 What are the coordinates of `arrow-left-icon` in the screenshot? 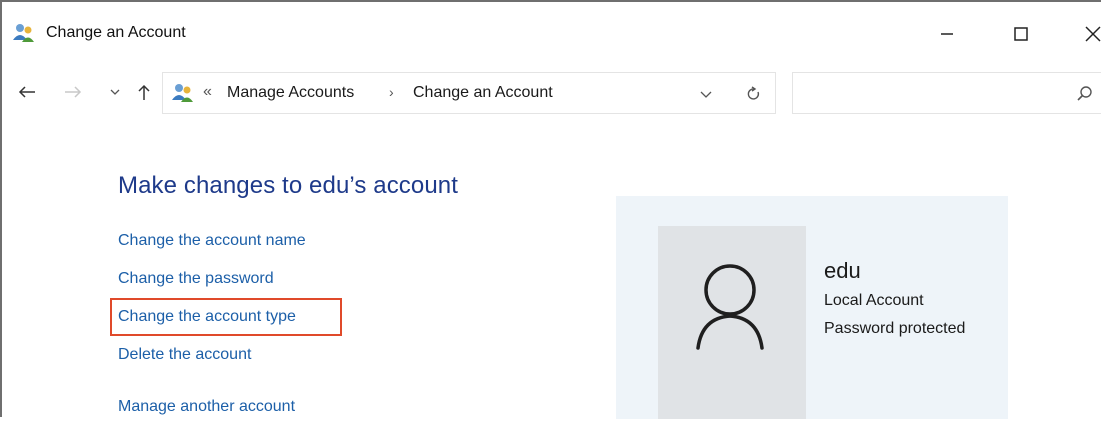 It's located at (26, 92).